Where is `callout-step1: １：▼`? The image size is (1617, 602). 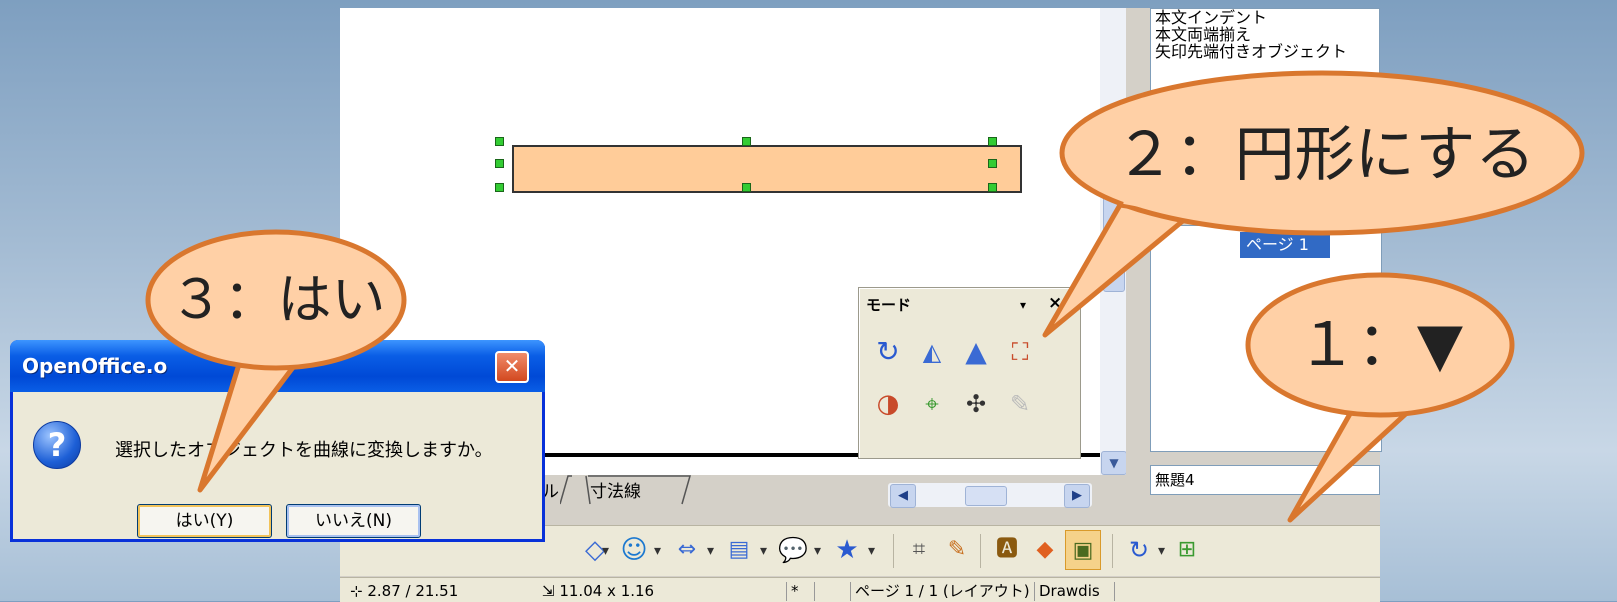 callout-step1: １：▼ is located at coordinates (1380, 345).